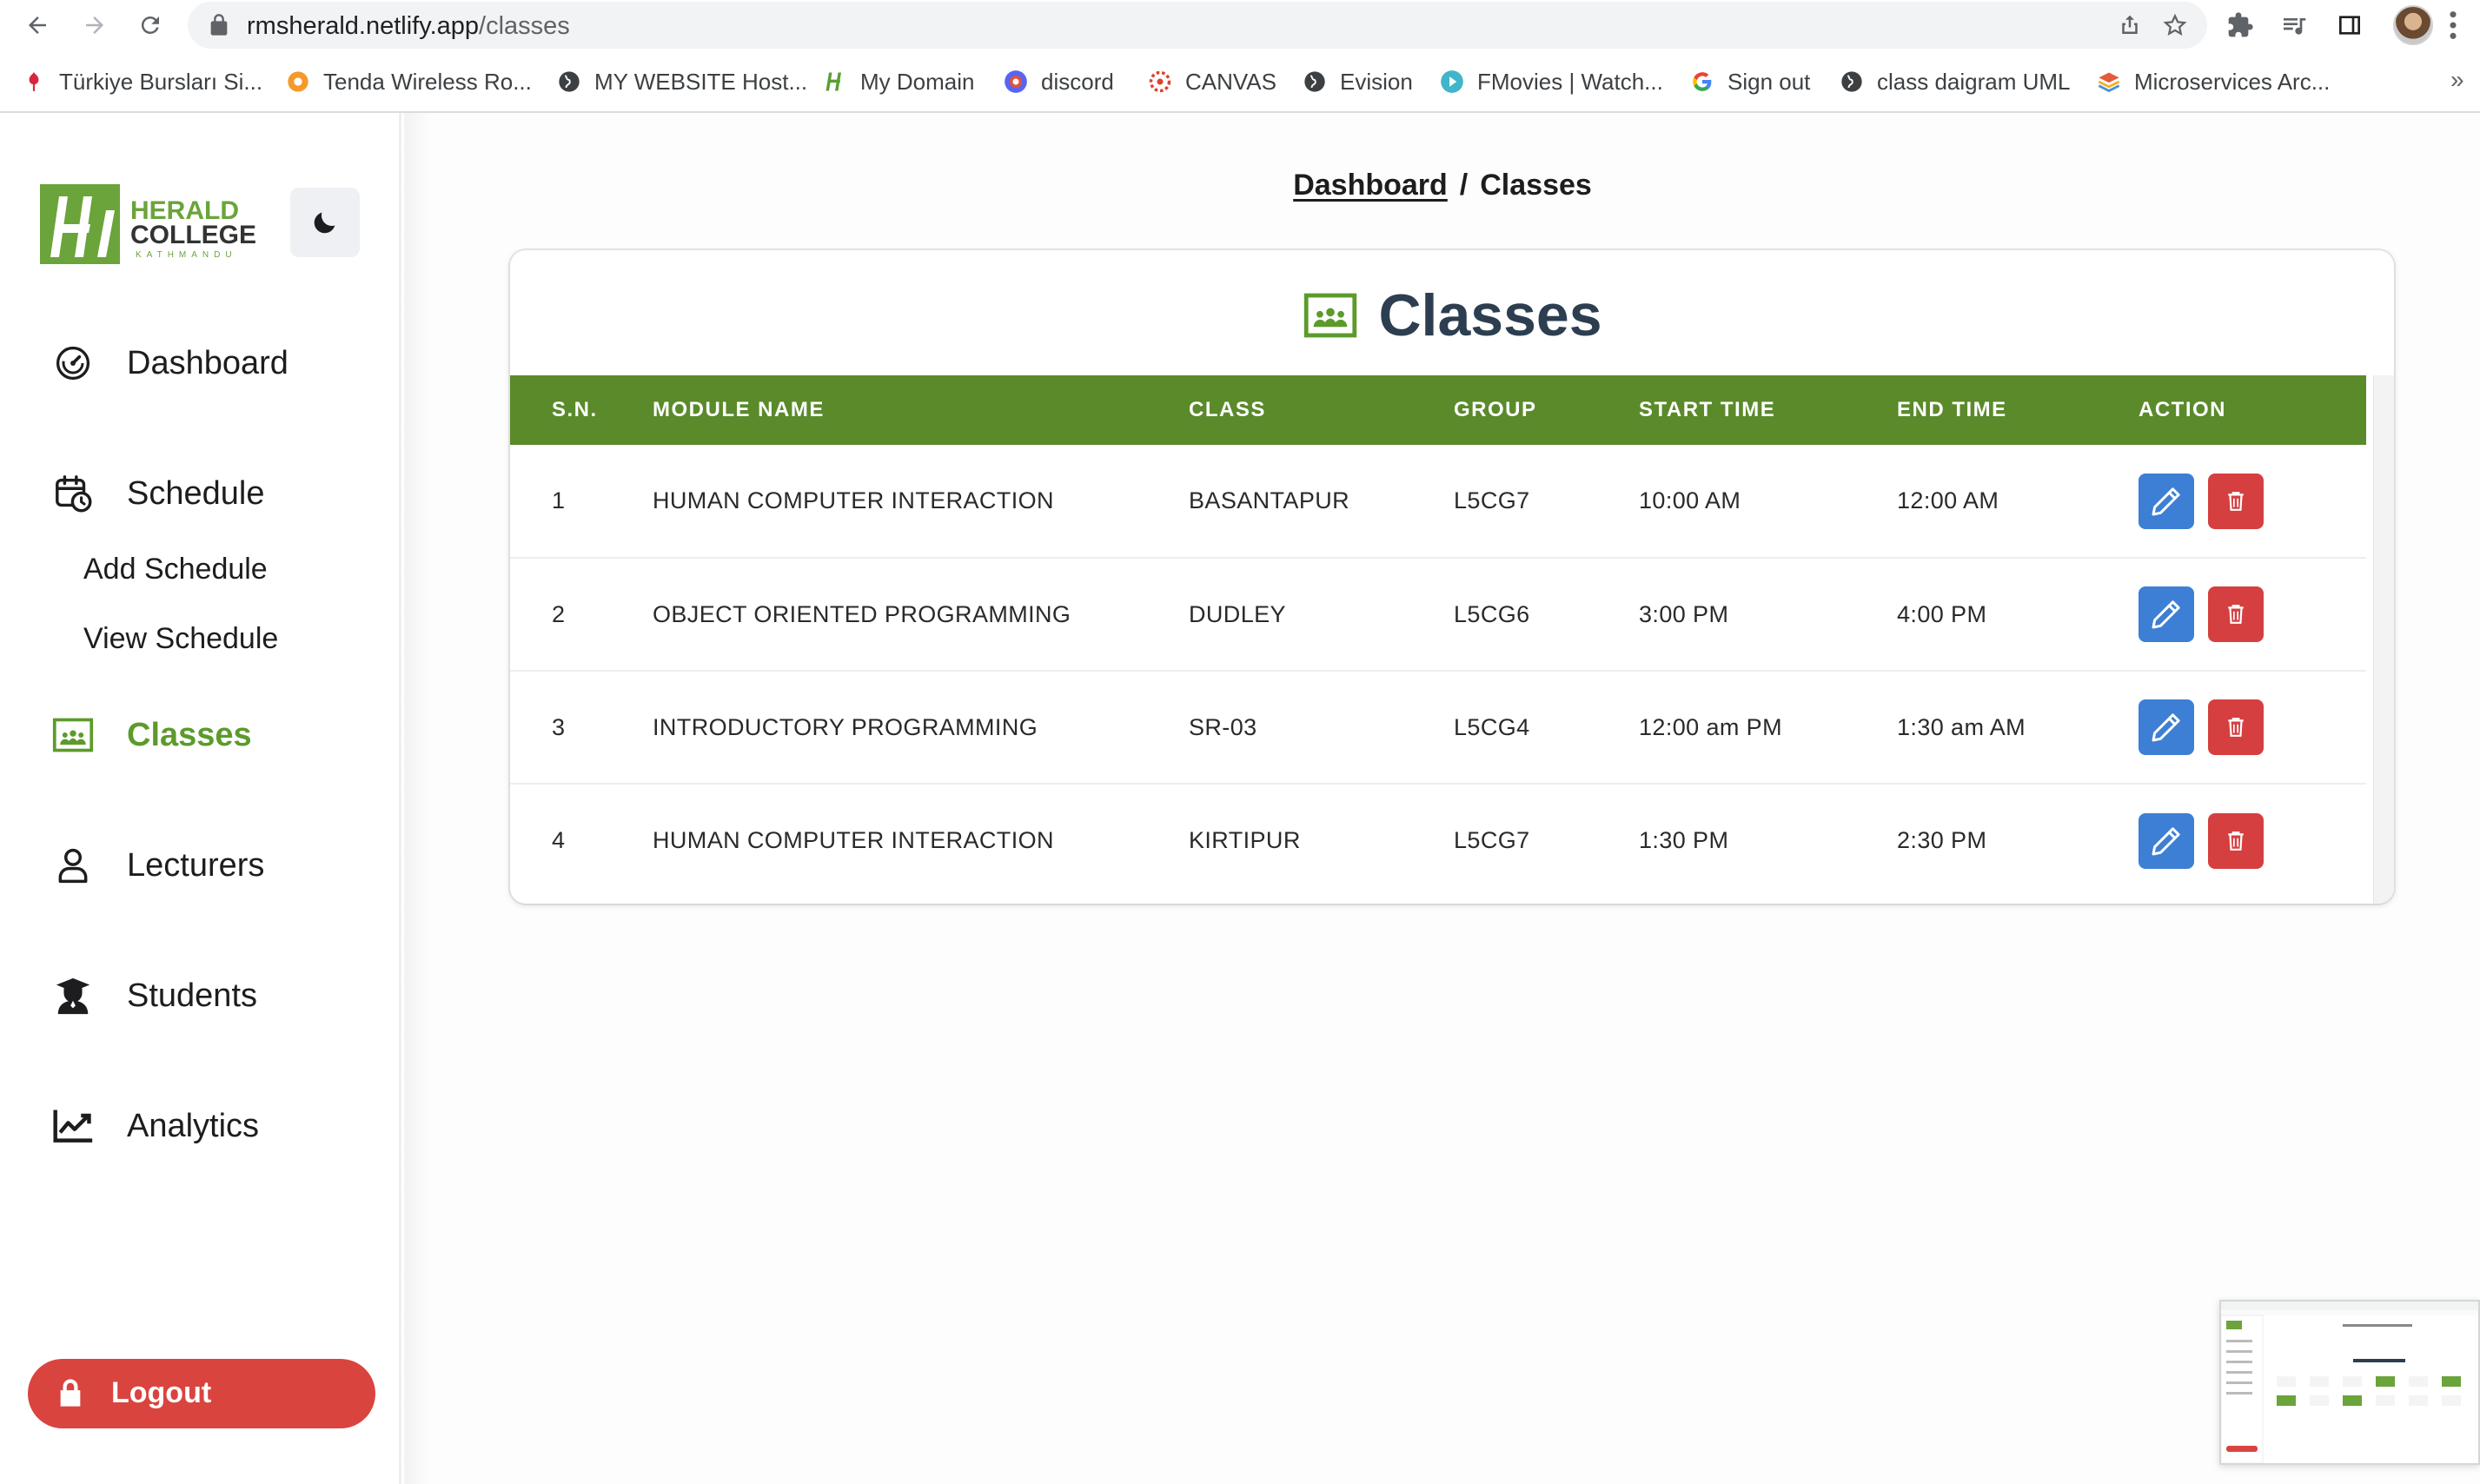  What do you see at coordinates (2018, 410) in the screenshot?
I see `column-header-end-time: END TIME` at bounding box center [2018, 410].